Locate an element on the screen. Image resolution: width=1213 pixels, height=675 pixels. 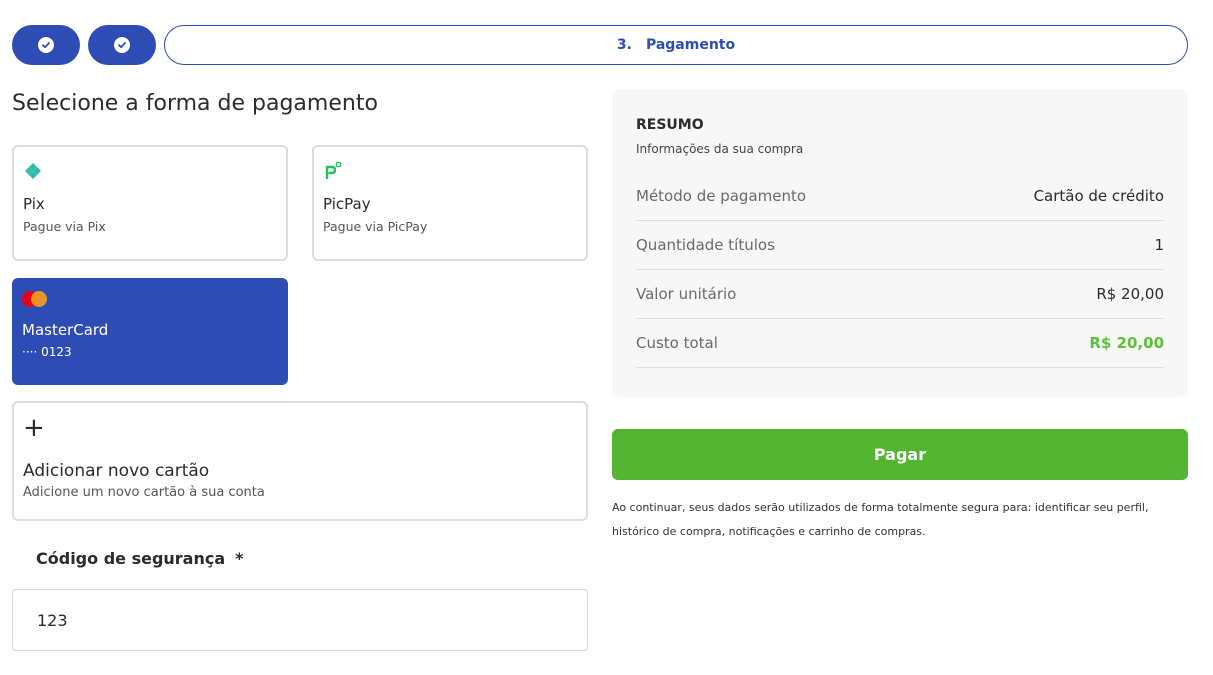
summary-row-label: Valor unitário is located at coordinates (686, 294).